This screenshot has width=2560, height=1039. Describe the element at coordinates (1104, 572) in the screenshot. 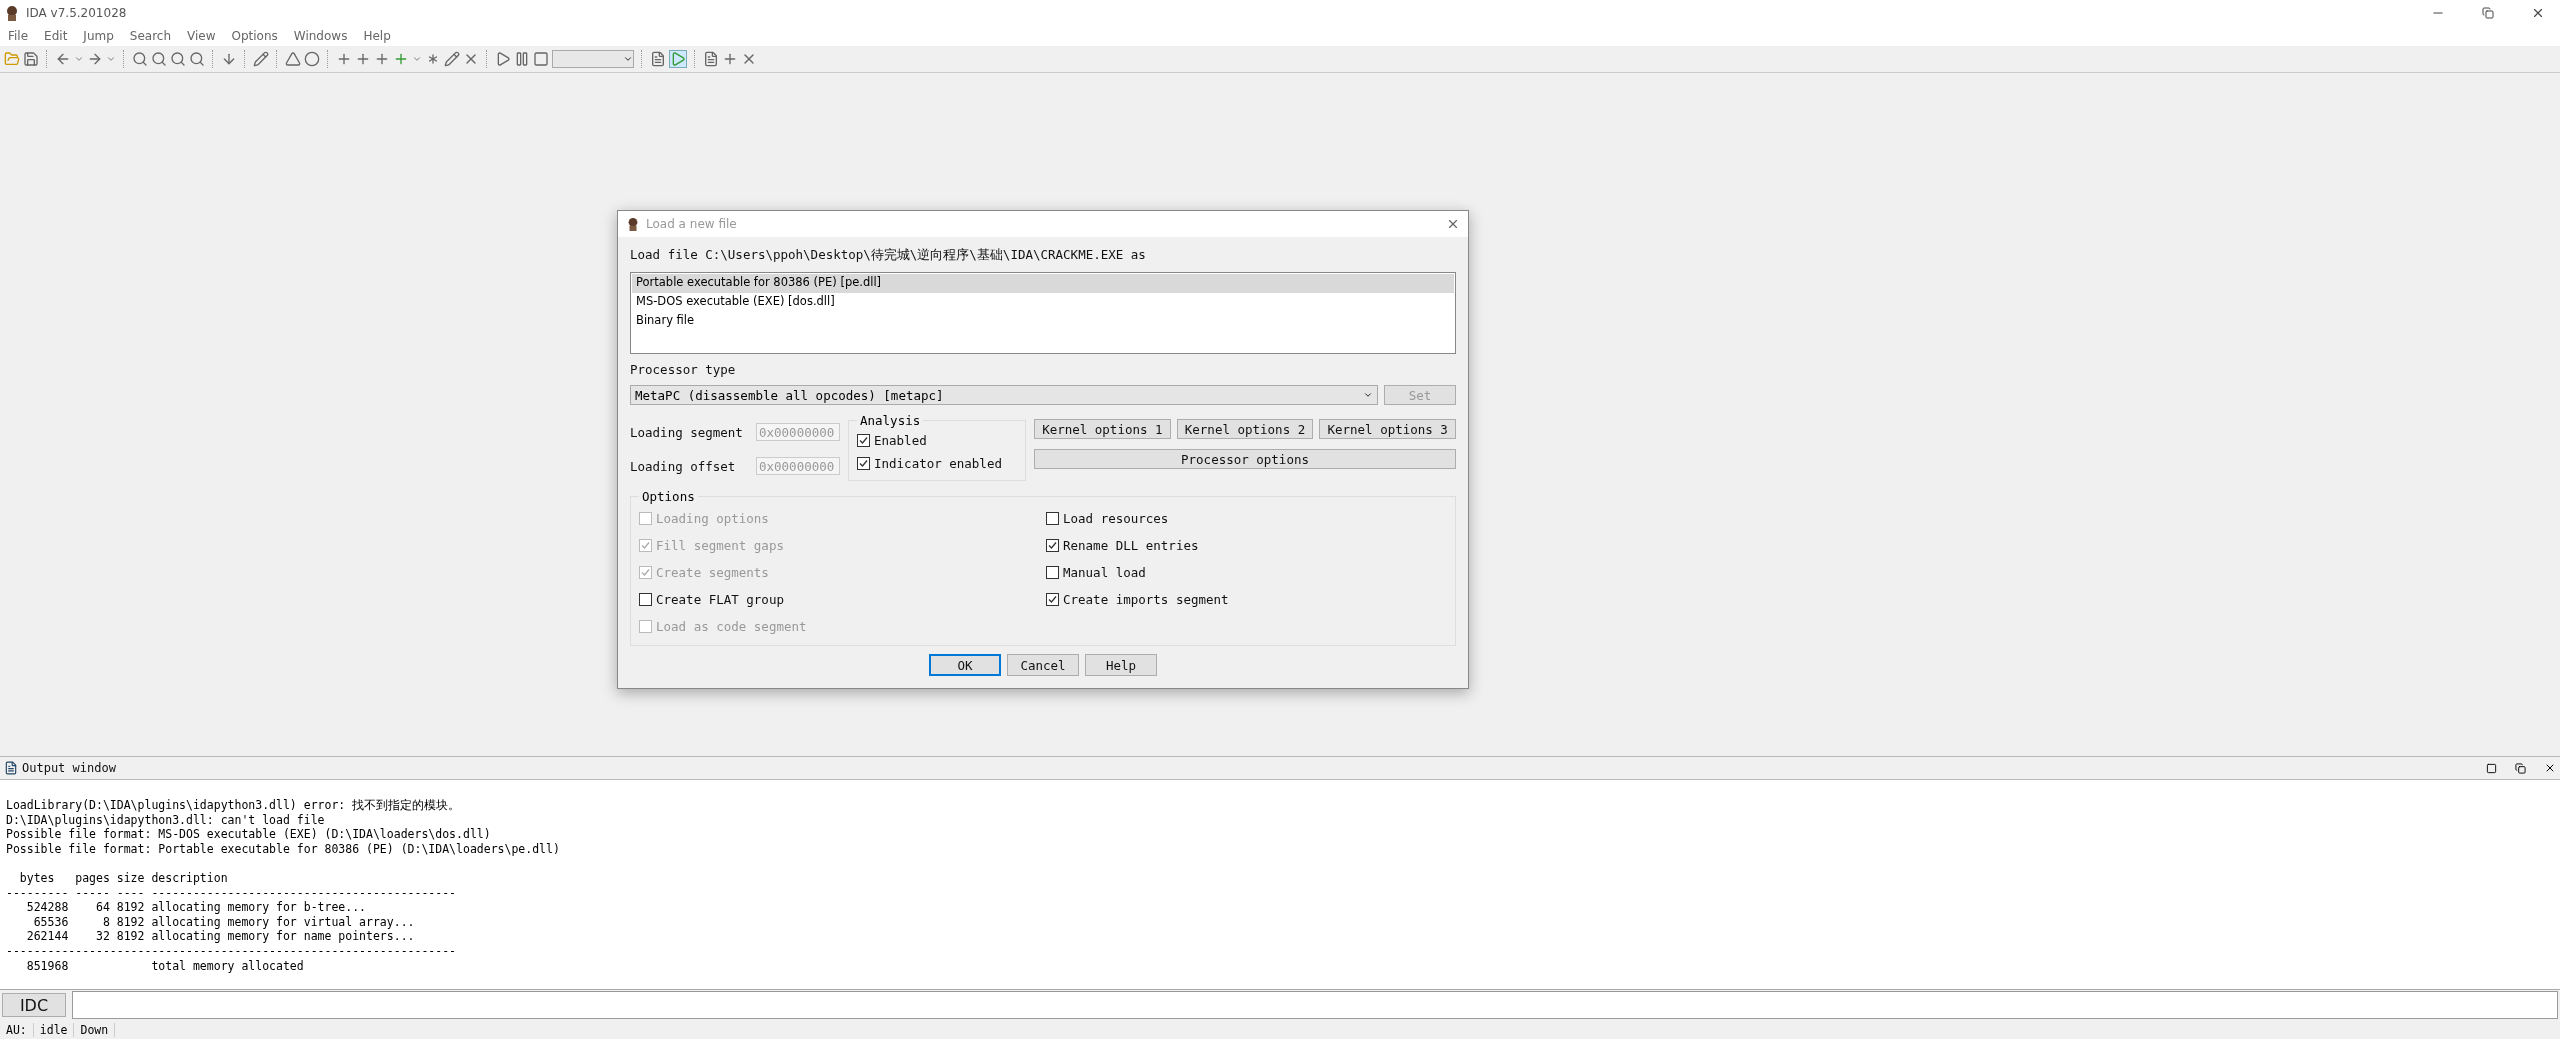

I see `checkbox-label: Manual load` at that location.